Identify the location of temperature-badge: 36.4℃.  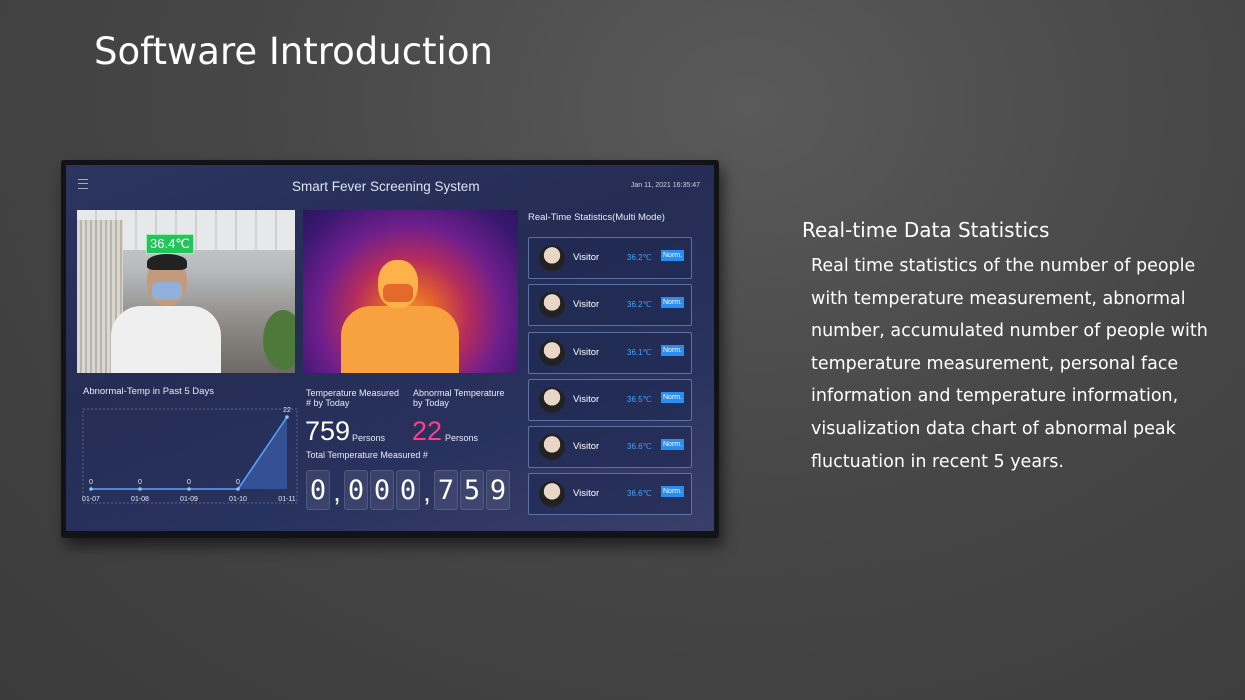
(170, 244).